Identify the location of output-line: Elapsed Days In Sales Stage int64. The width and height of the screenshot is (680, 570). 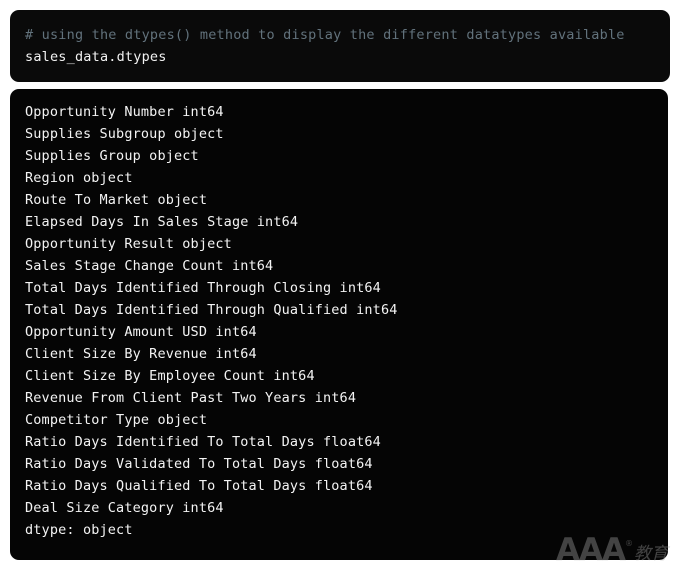
(162, 222).